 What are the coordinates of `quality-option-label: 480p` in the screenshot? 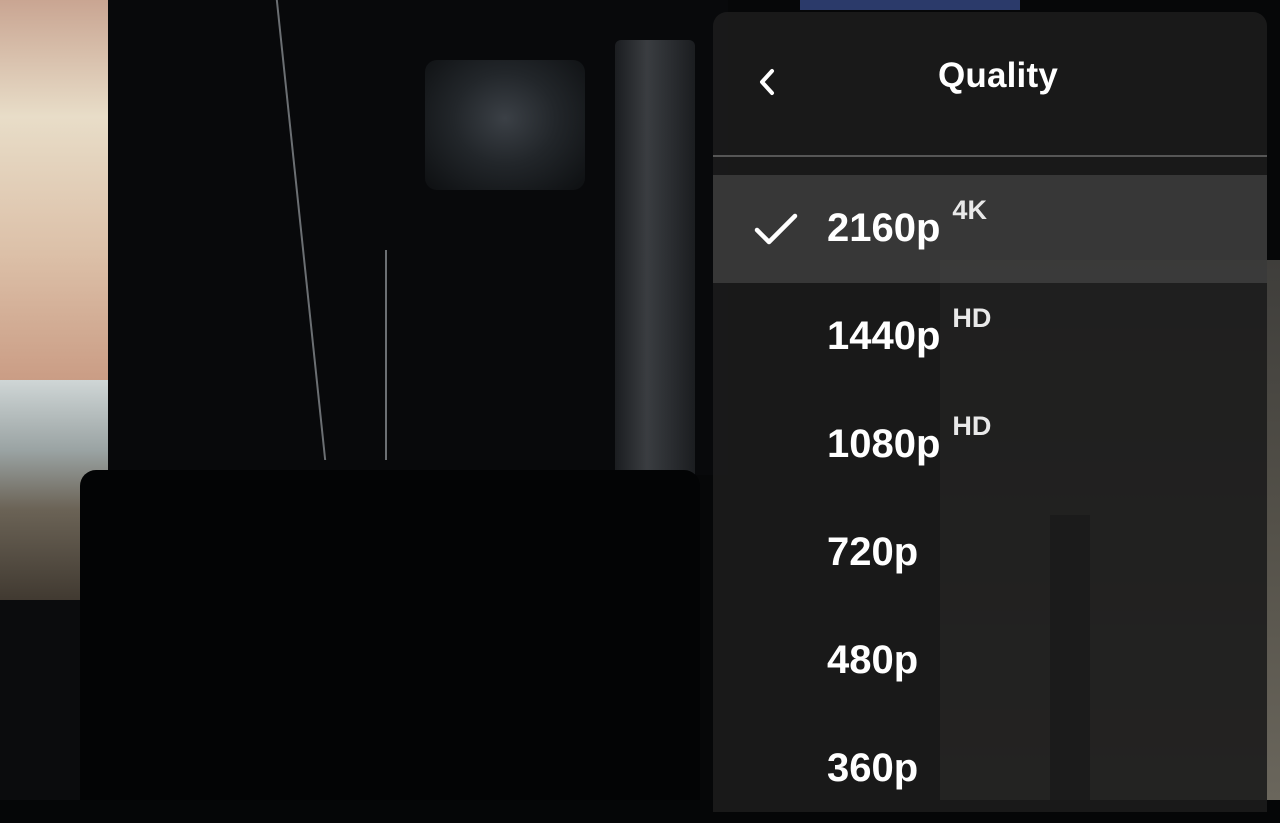 It's located at (872, 660).